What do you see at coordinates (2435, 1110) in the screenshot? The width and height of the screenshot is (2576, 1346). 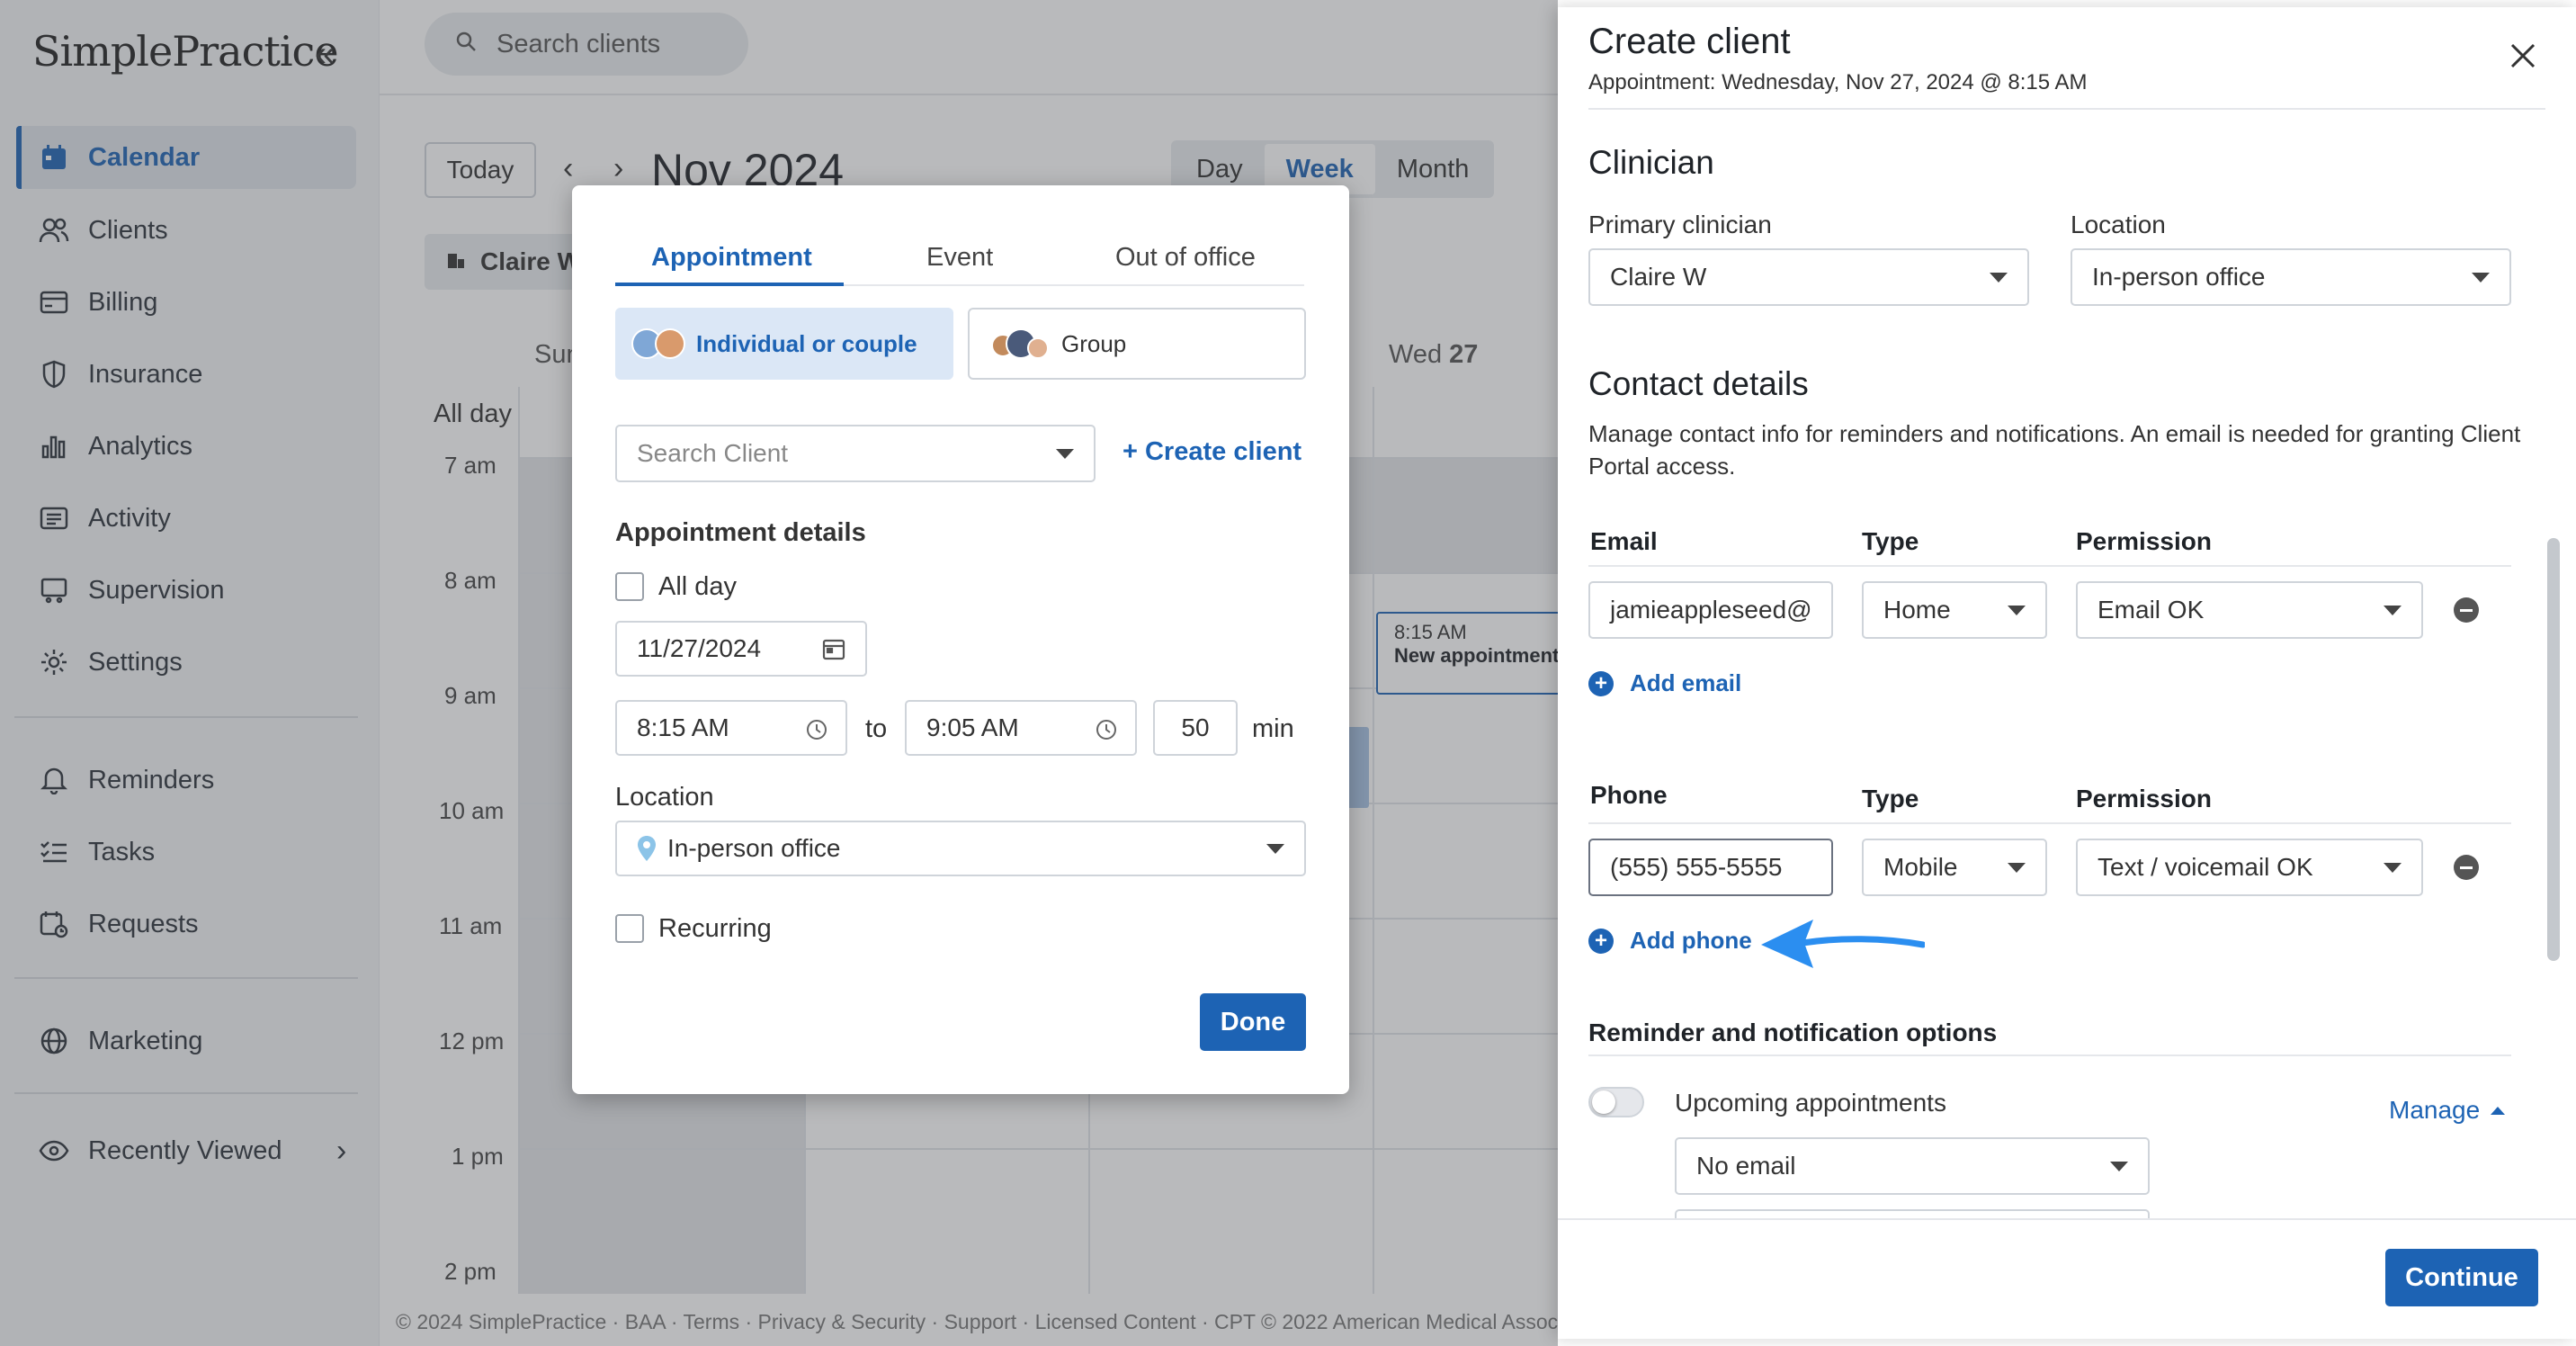 I see `manage-label: Manage` at bounding box center [2435, 1110].